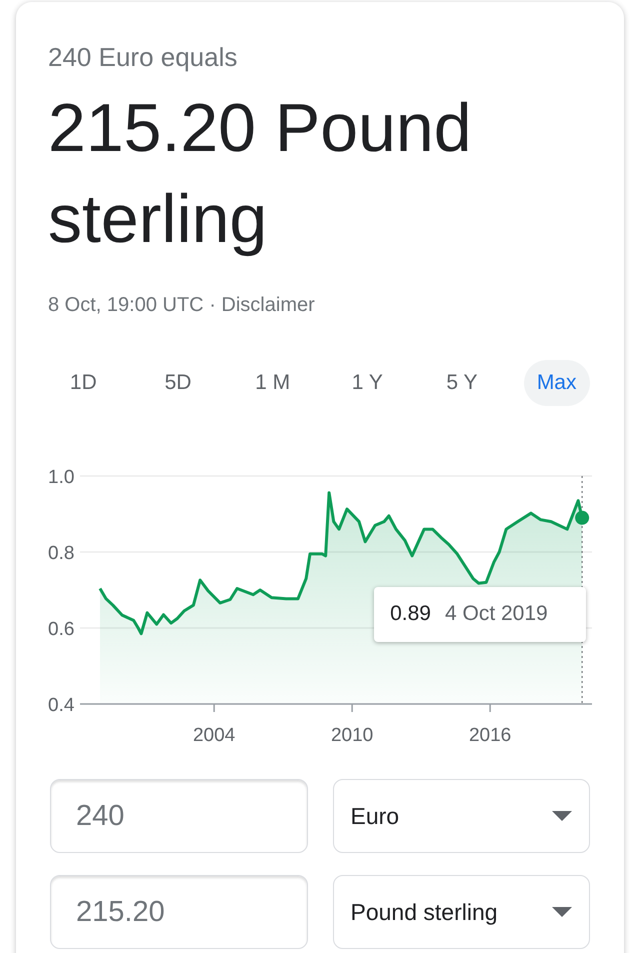 This screenshot has height=953, width=640. Describe the element at coordinates (352, 735) in the screenshot. I see `x-axis-label: 2010` at that location.